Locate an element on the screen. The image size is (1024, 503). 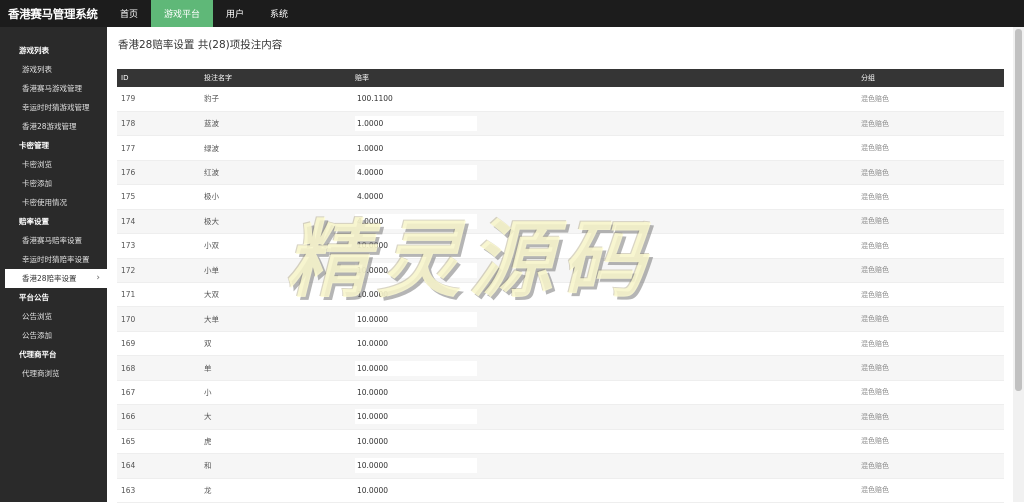
cell-id: 172 is located at coordinates (128, 270).